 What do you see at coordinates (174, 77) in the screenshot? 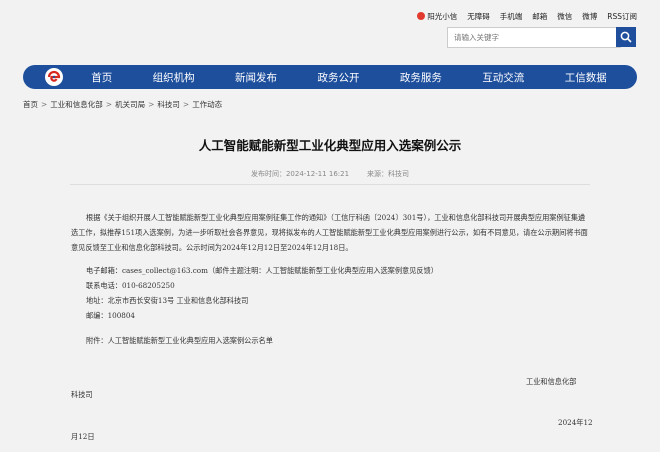
I see `nav-organization: 组织机构` at bounding box center [174, 77].